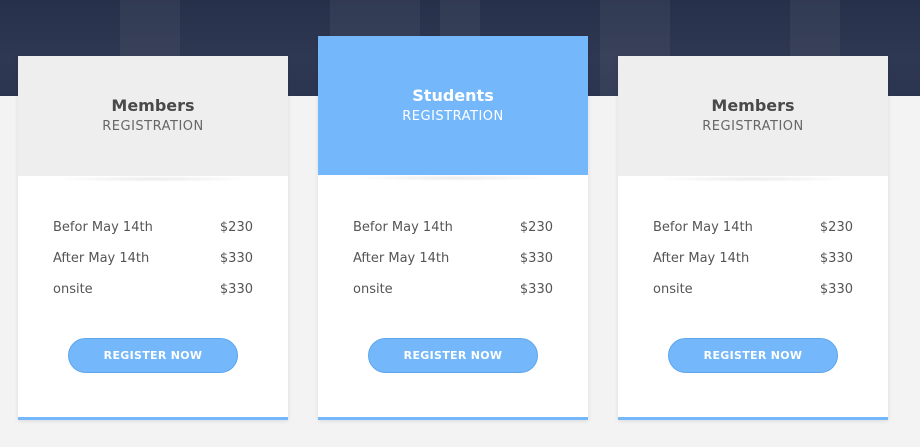  Describe the element at coordinates (453, 105) in the screenshot. I see `card-header: Students REGISTRATION` at that location.